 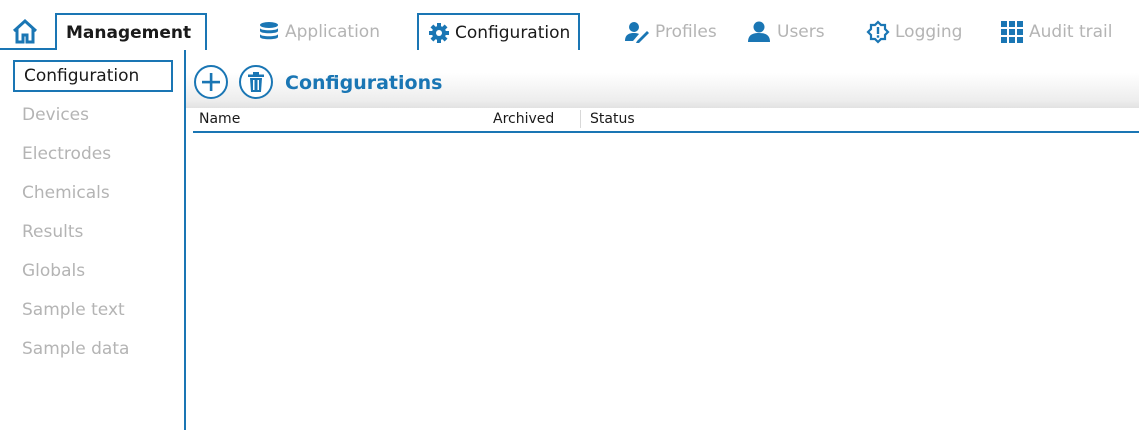 I want to click on page-title: Configurations, so click(x=364, y=83).